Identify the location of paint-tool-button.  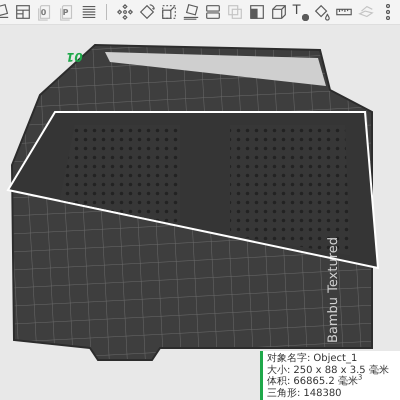
(322, 12).